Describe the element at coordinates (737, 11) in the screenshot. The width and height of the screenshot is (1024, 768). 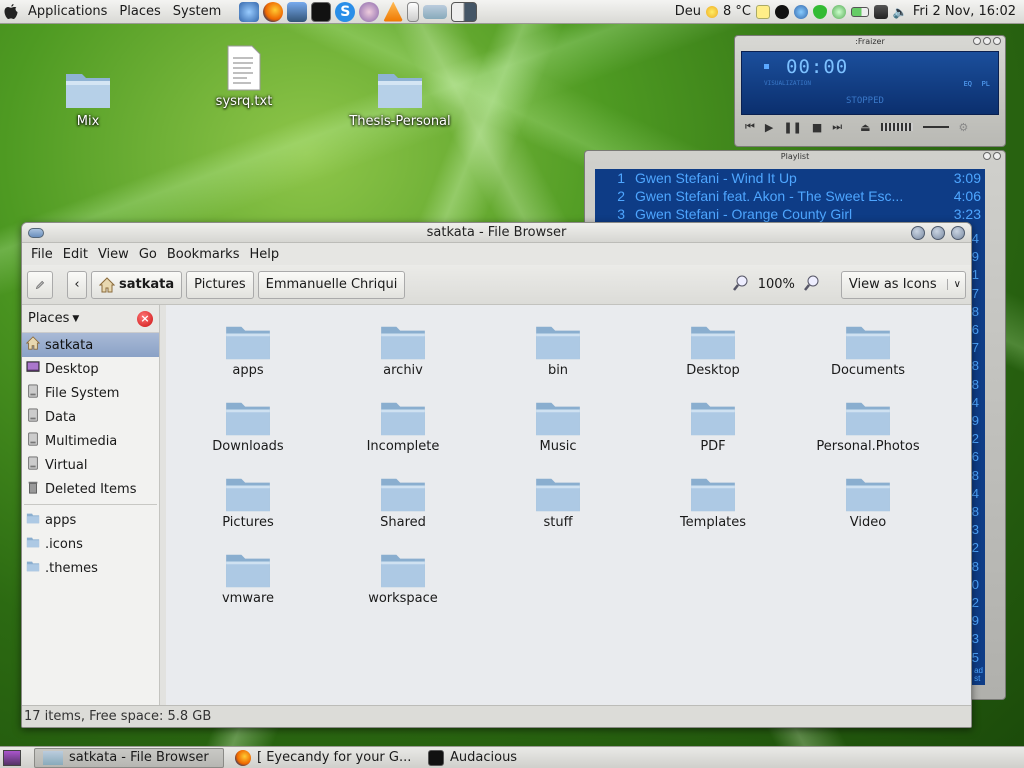
I see `weather-temp: 8 °C` at that location.